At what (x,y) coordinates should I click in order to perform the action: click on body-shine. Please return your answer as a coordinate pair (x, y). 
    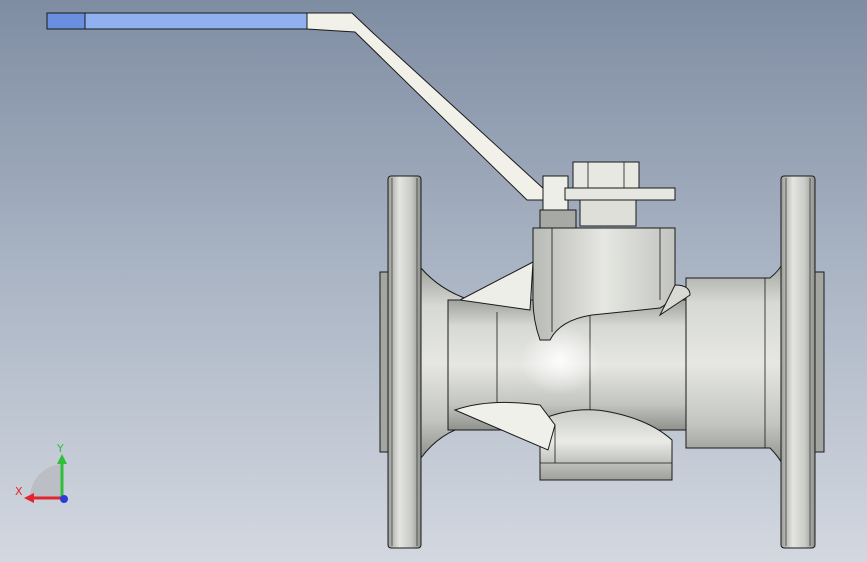
    Looking at the image, I should click on (560, 360).